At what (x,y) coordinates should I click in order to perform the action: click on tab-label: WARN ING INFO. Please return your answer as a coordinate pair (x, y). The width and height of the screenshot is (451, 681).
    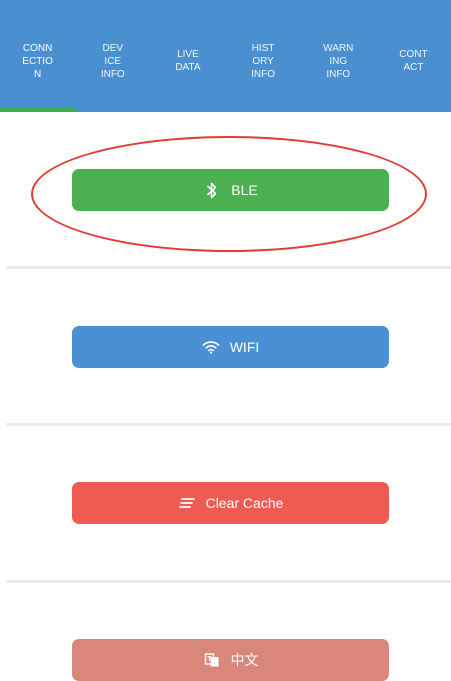
    Looking at the image, I should click on (338, 61).